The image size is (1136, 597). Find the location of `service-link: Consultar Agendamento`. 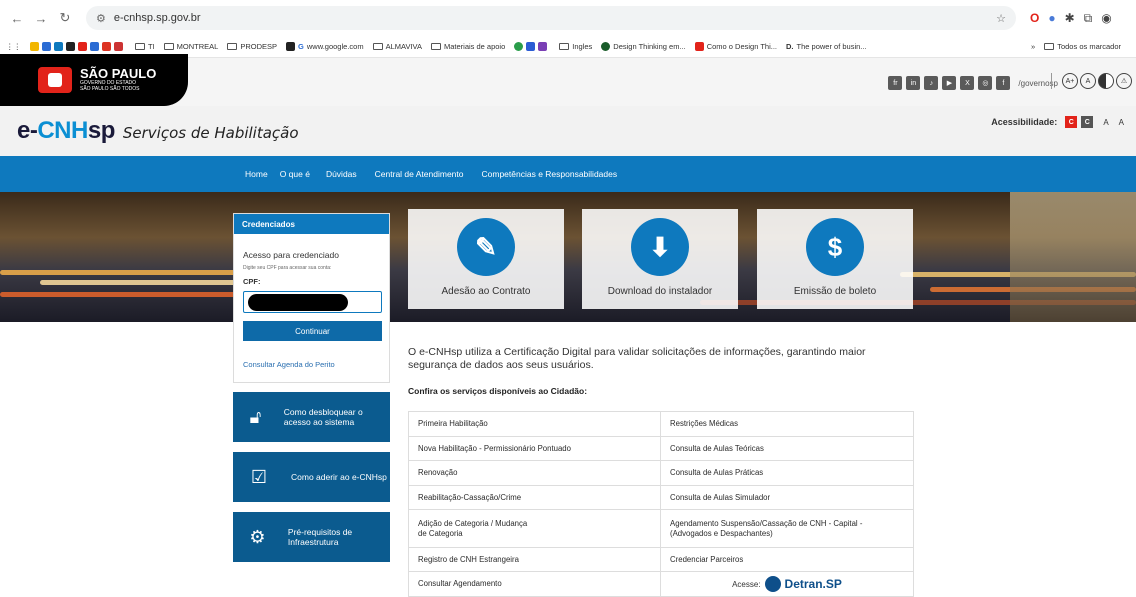

service-link: Consultar Agendamento is located at coordinates (534, 584).